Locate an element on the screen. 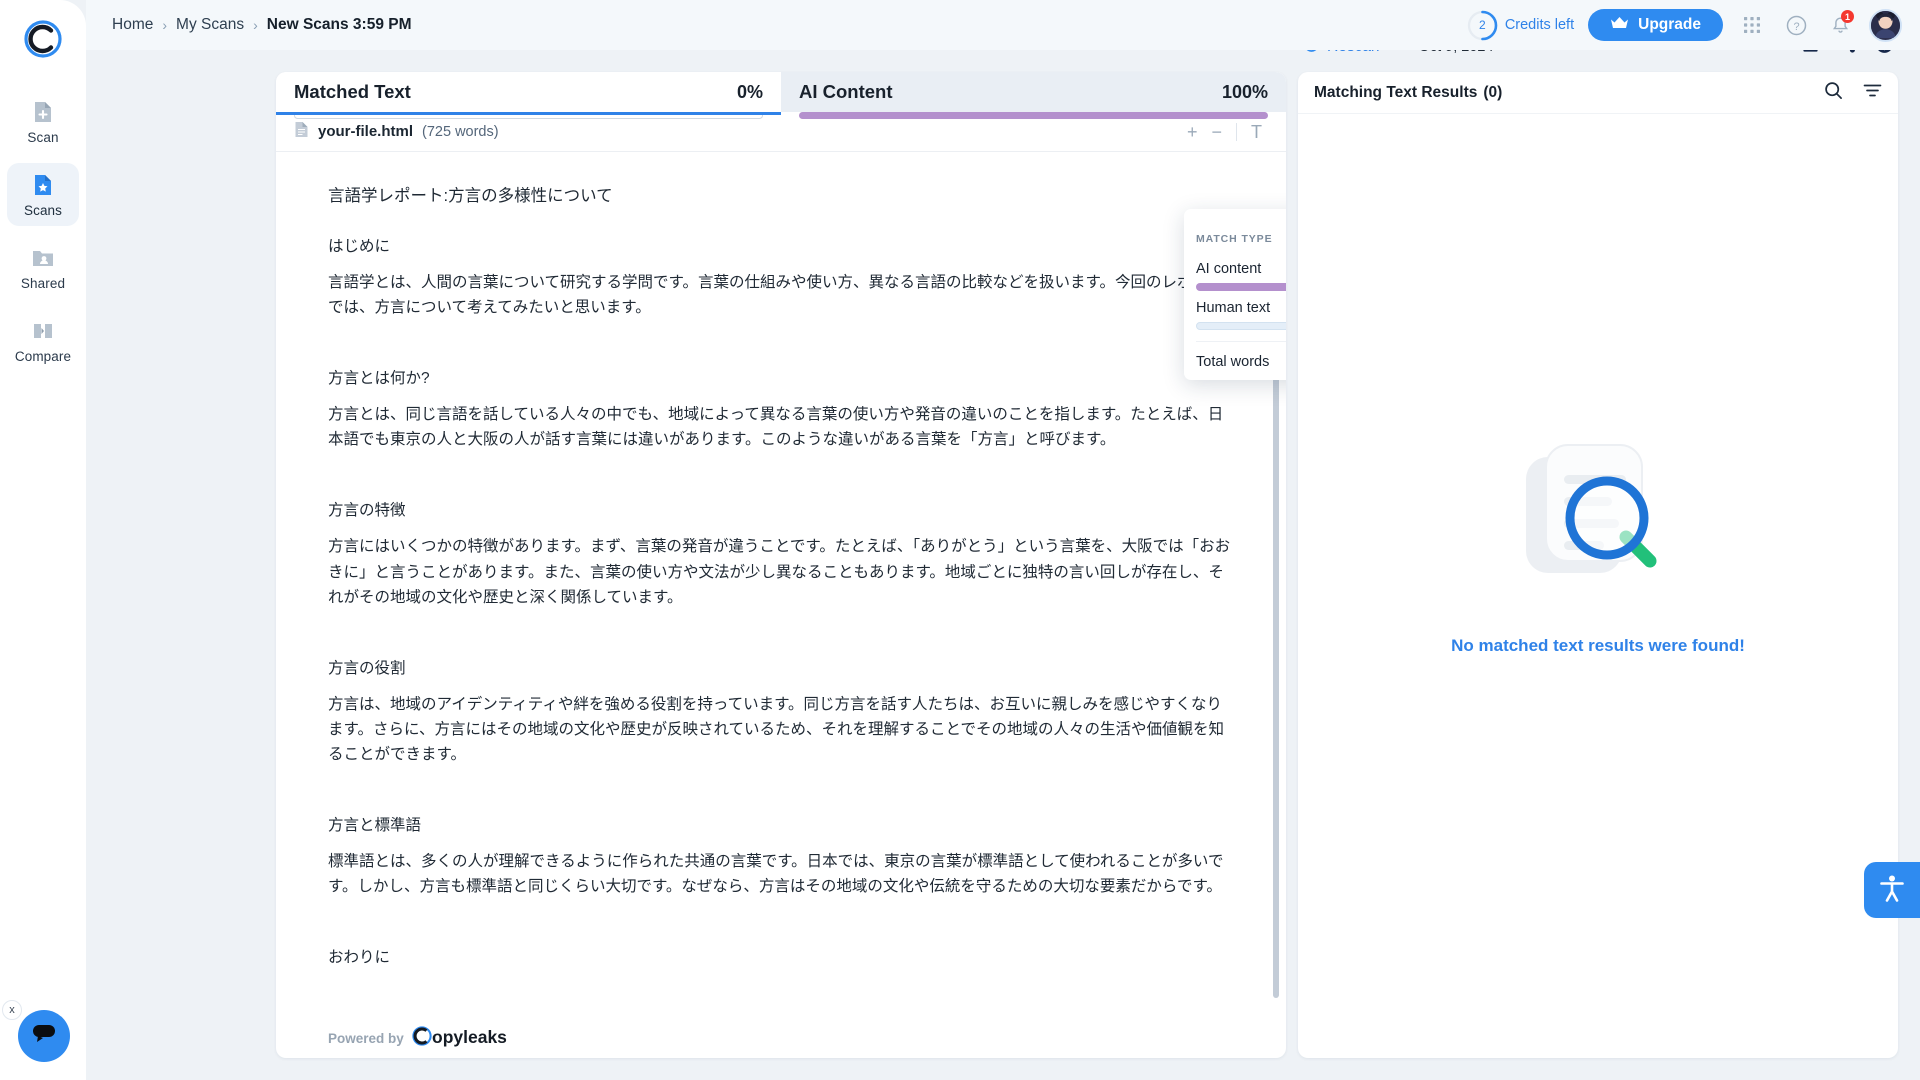 This screenshot has height=1080, width=1920. credits-count: 2 is located at coordinates (1482, 25).